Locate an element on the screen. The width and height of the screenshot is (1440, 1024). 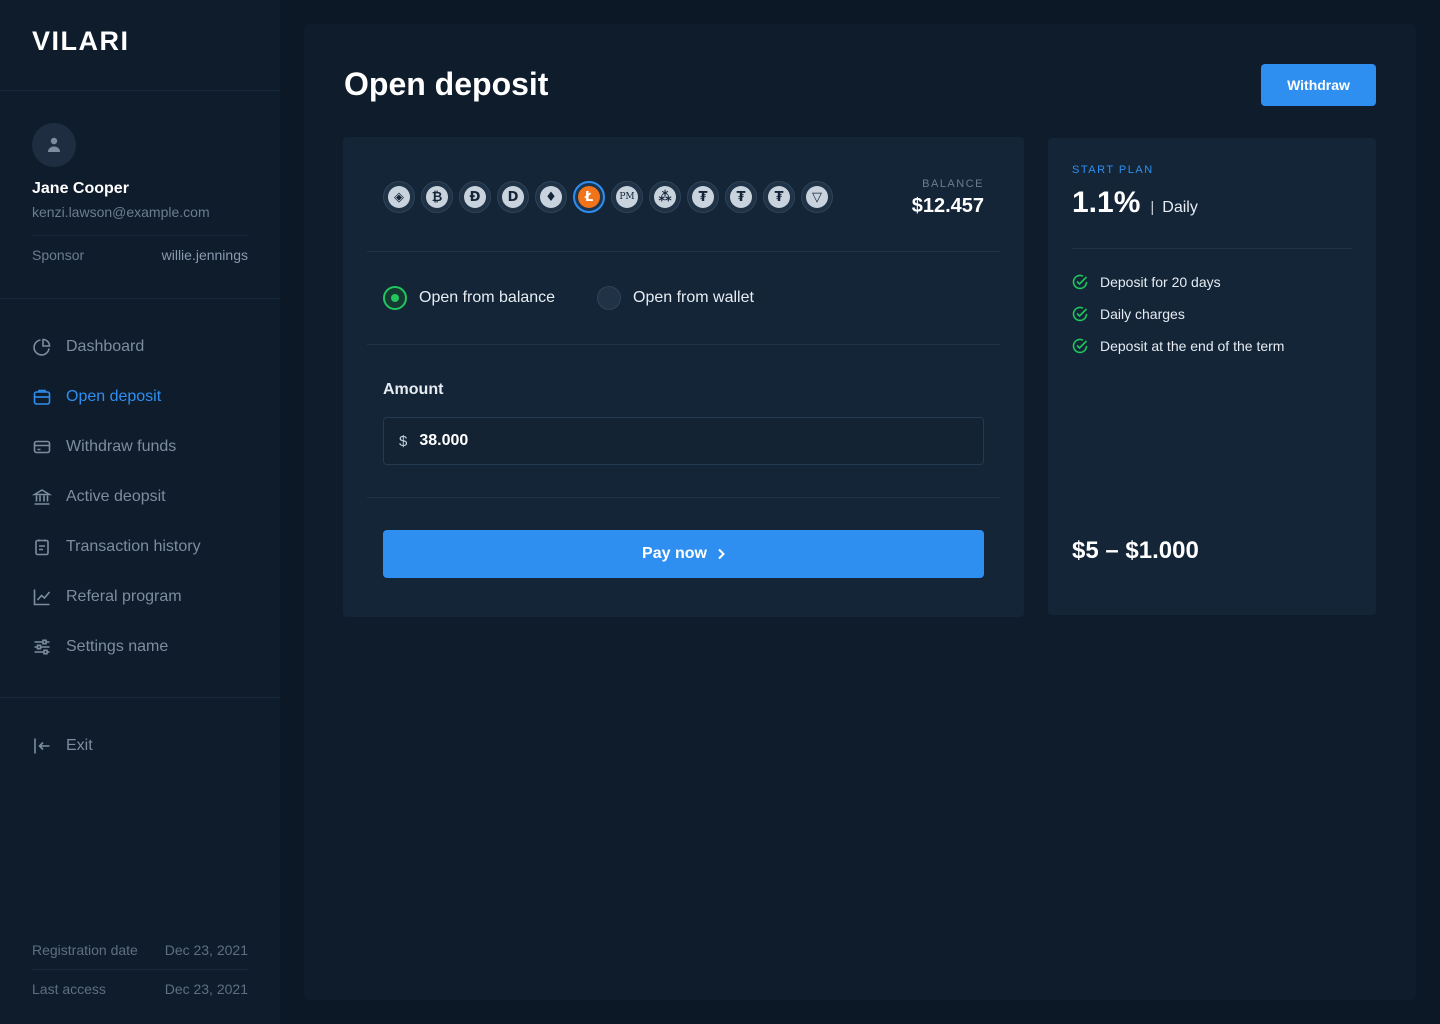
registration-date-label: Registration date is located at coordinates (85, 950).